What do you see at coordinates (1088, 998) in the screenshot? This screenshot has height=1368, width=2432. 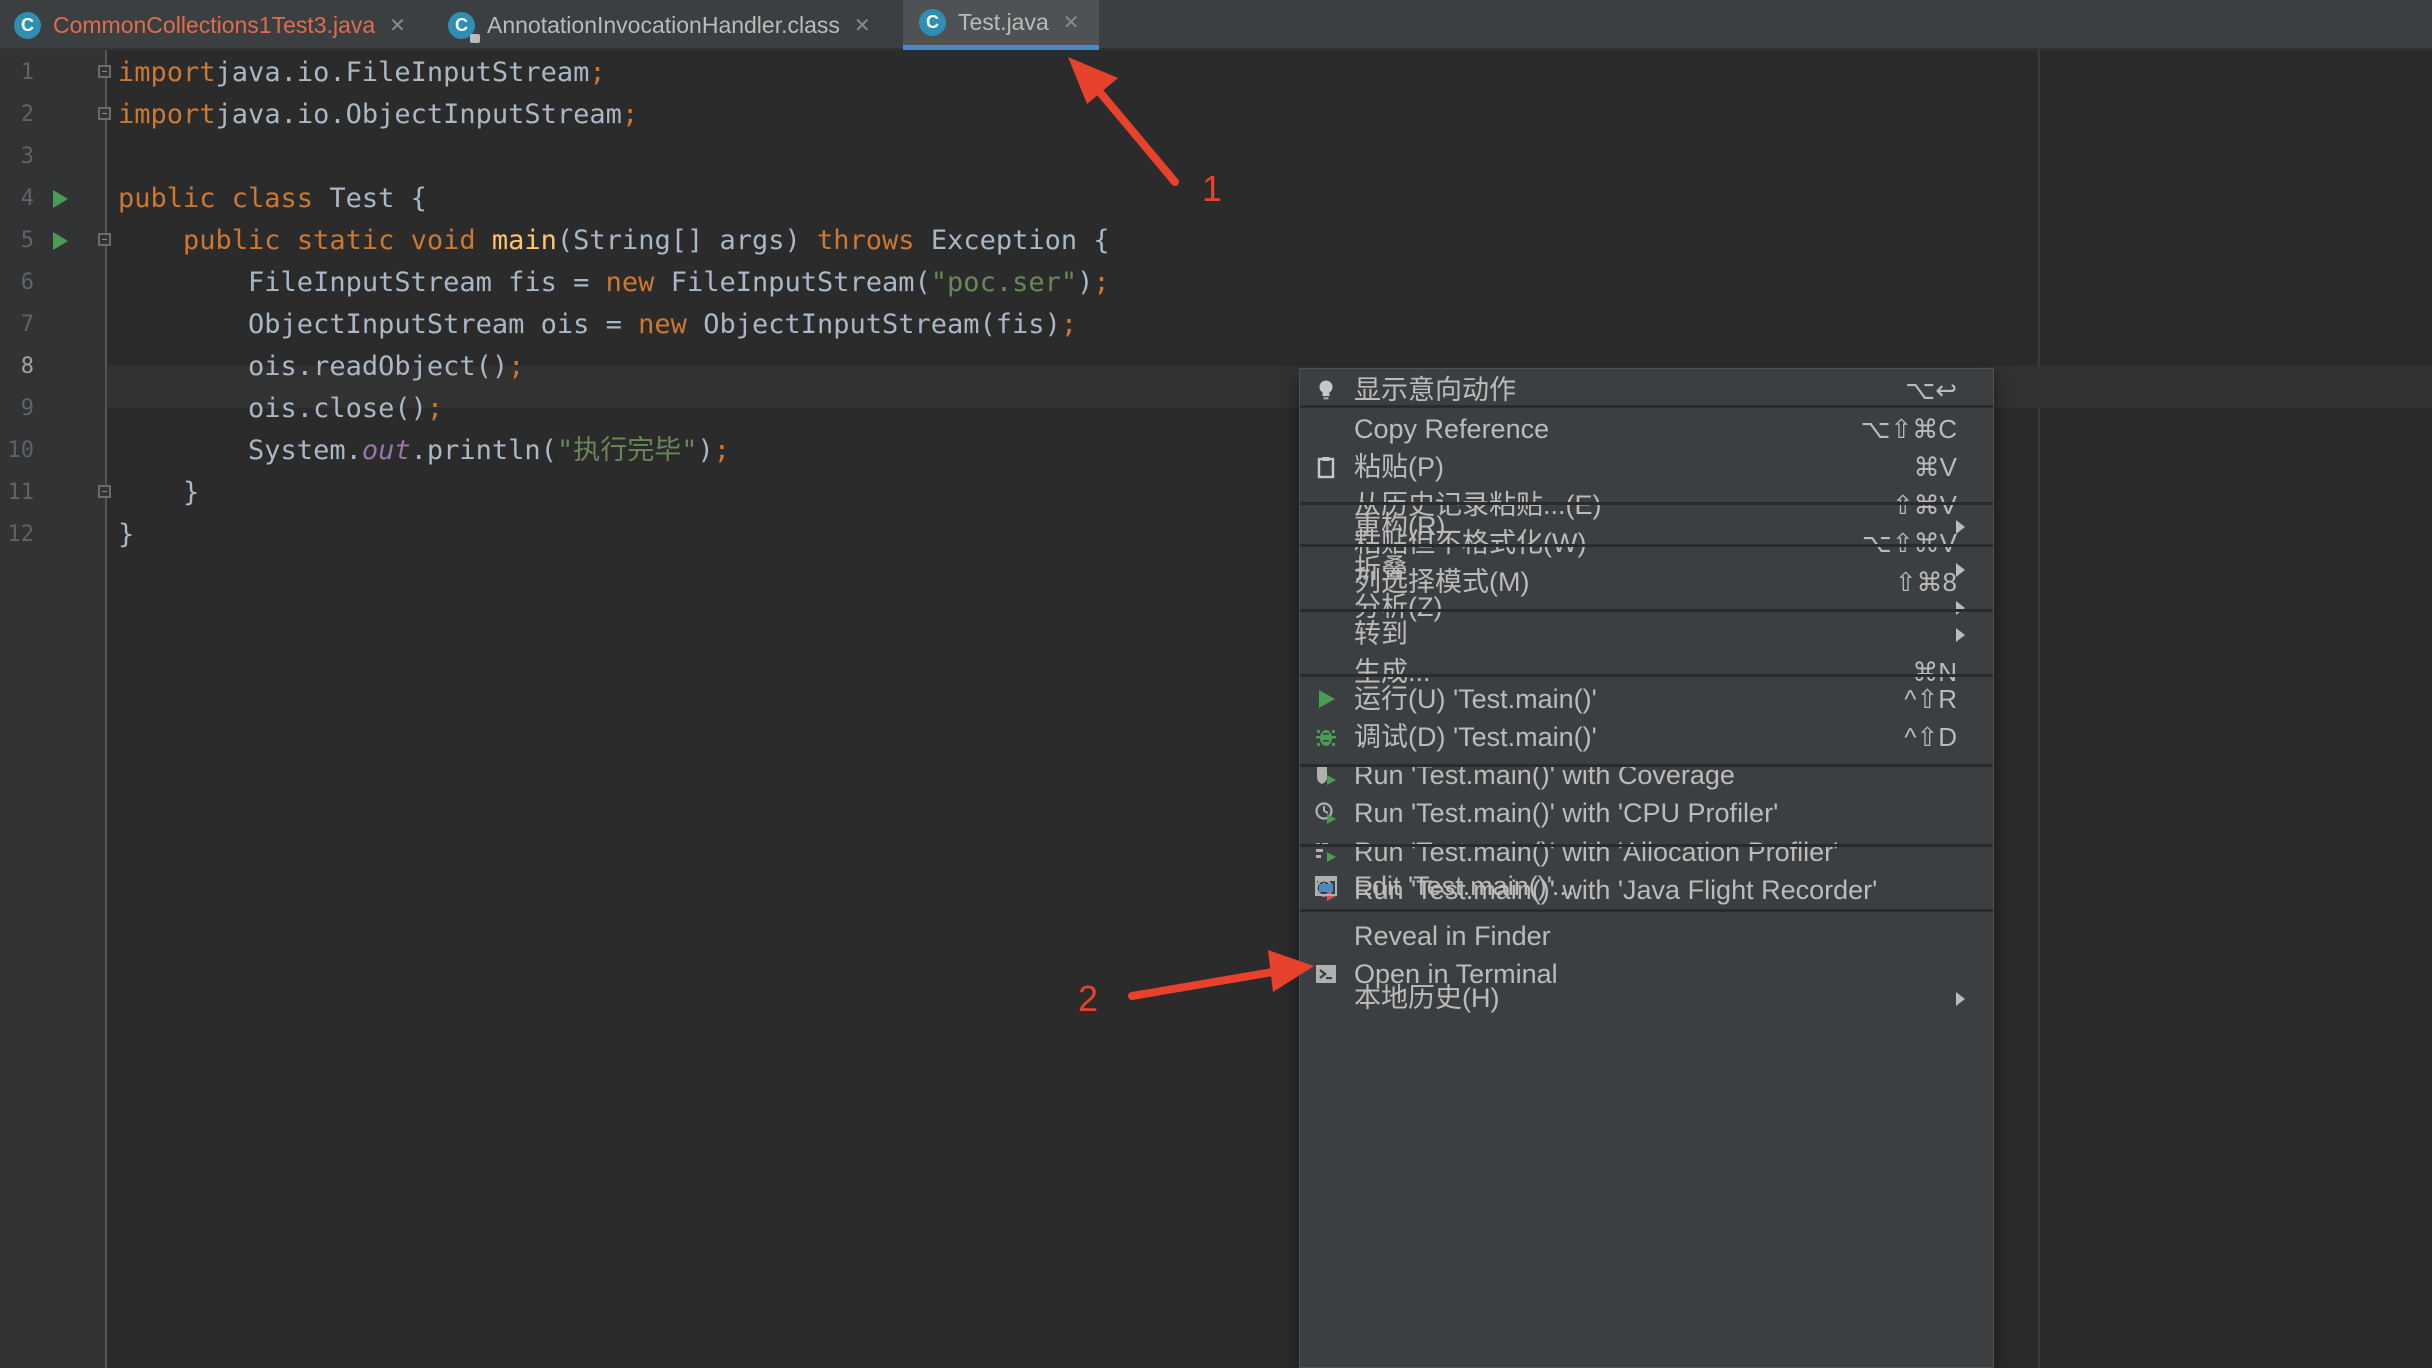 I see `annotation-label-2: 2` at bounding box center [1088, 998].